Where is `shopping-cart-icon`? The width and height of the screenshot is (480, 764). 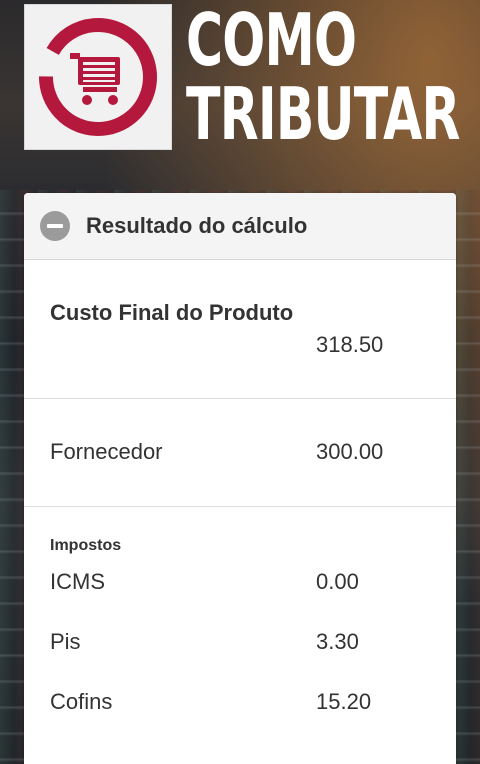 shopping-cart-icon is located at coordinates (98, 77).